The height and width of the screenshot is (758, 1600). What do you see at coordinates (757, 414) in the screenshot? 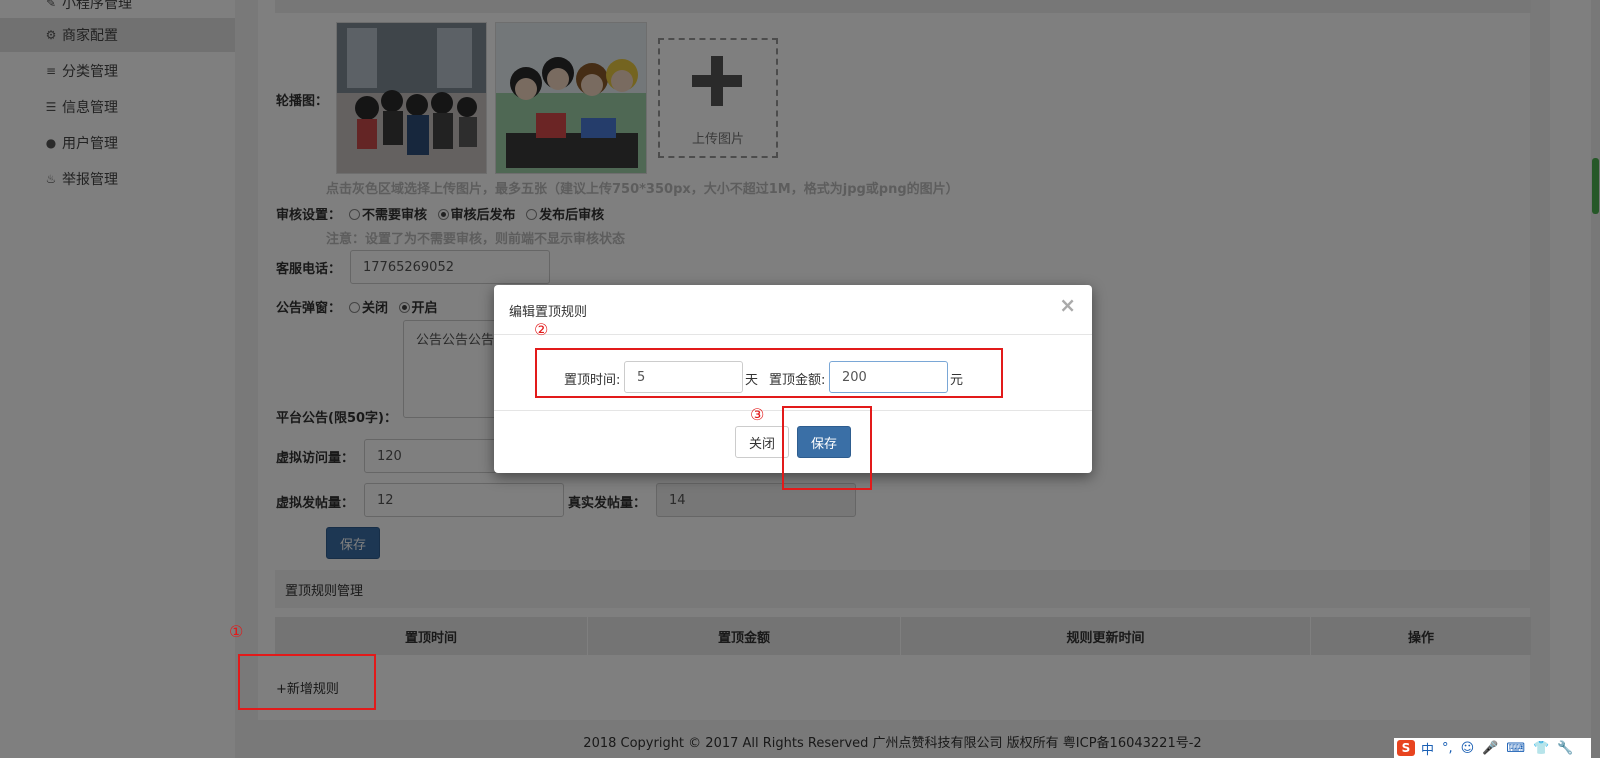
I see `annotation-step-3: ③` at bounding box center [757, 414].